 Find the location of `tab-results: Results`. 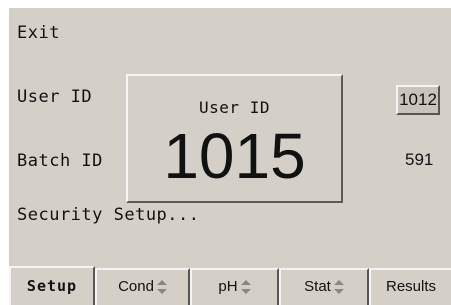

tab-results: Results is located at coordinates (410, 286).